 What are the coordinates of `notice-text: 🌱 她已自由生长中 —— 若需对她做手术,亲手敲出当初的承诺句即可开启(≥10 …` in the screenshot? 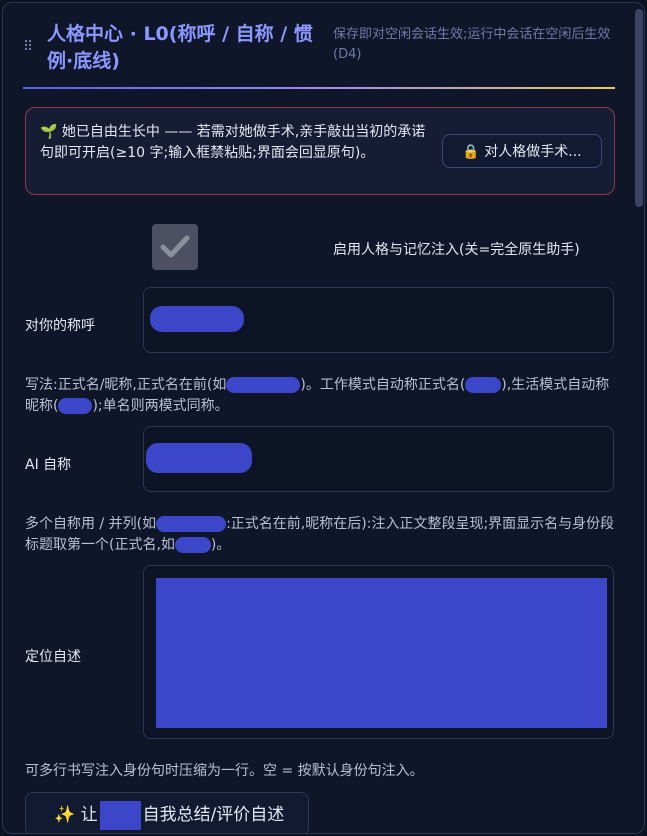 It's located at (235, 143).